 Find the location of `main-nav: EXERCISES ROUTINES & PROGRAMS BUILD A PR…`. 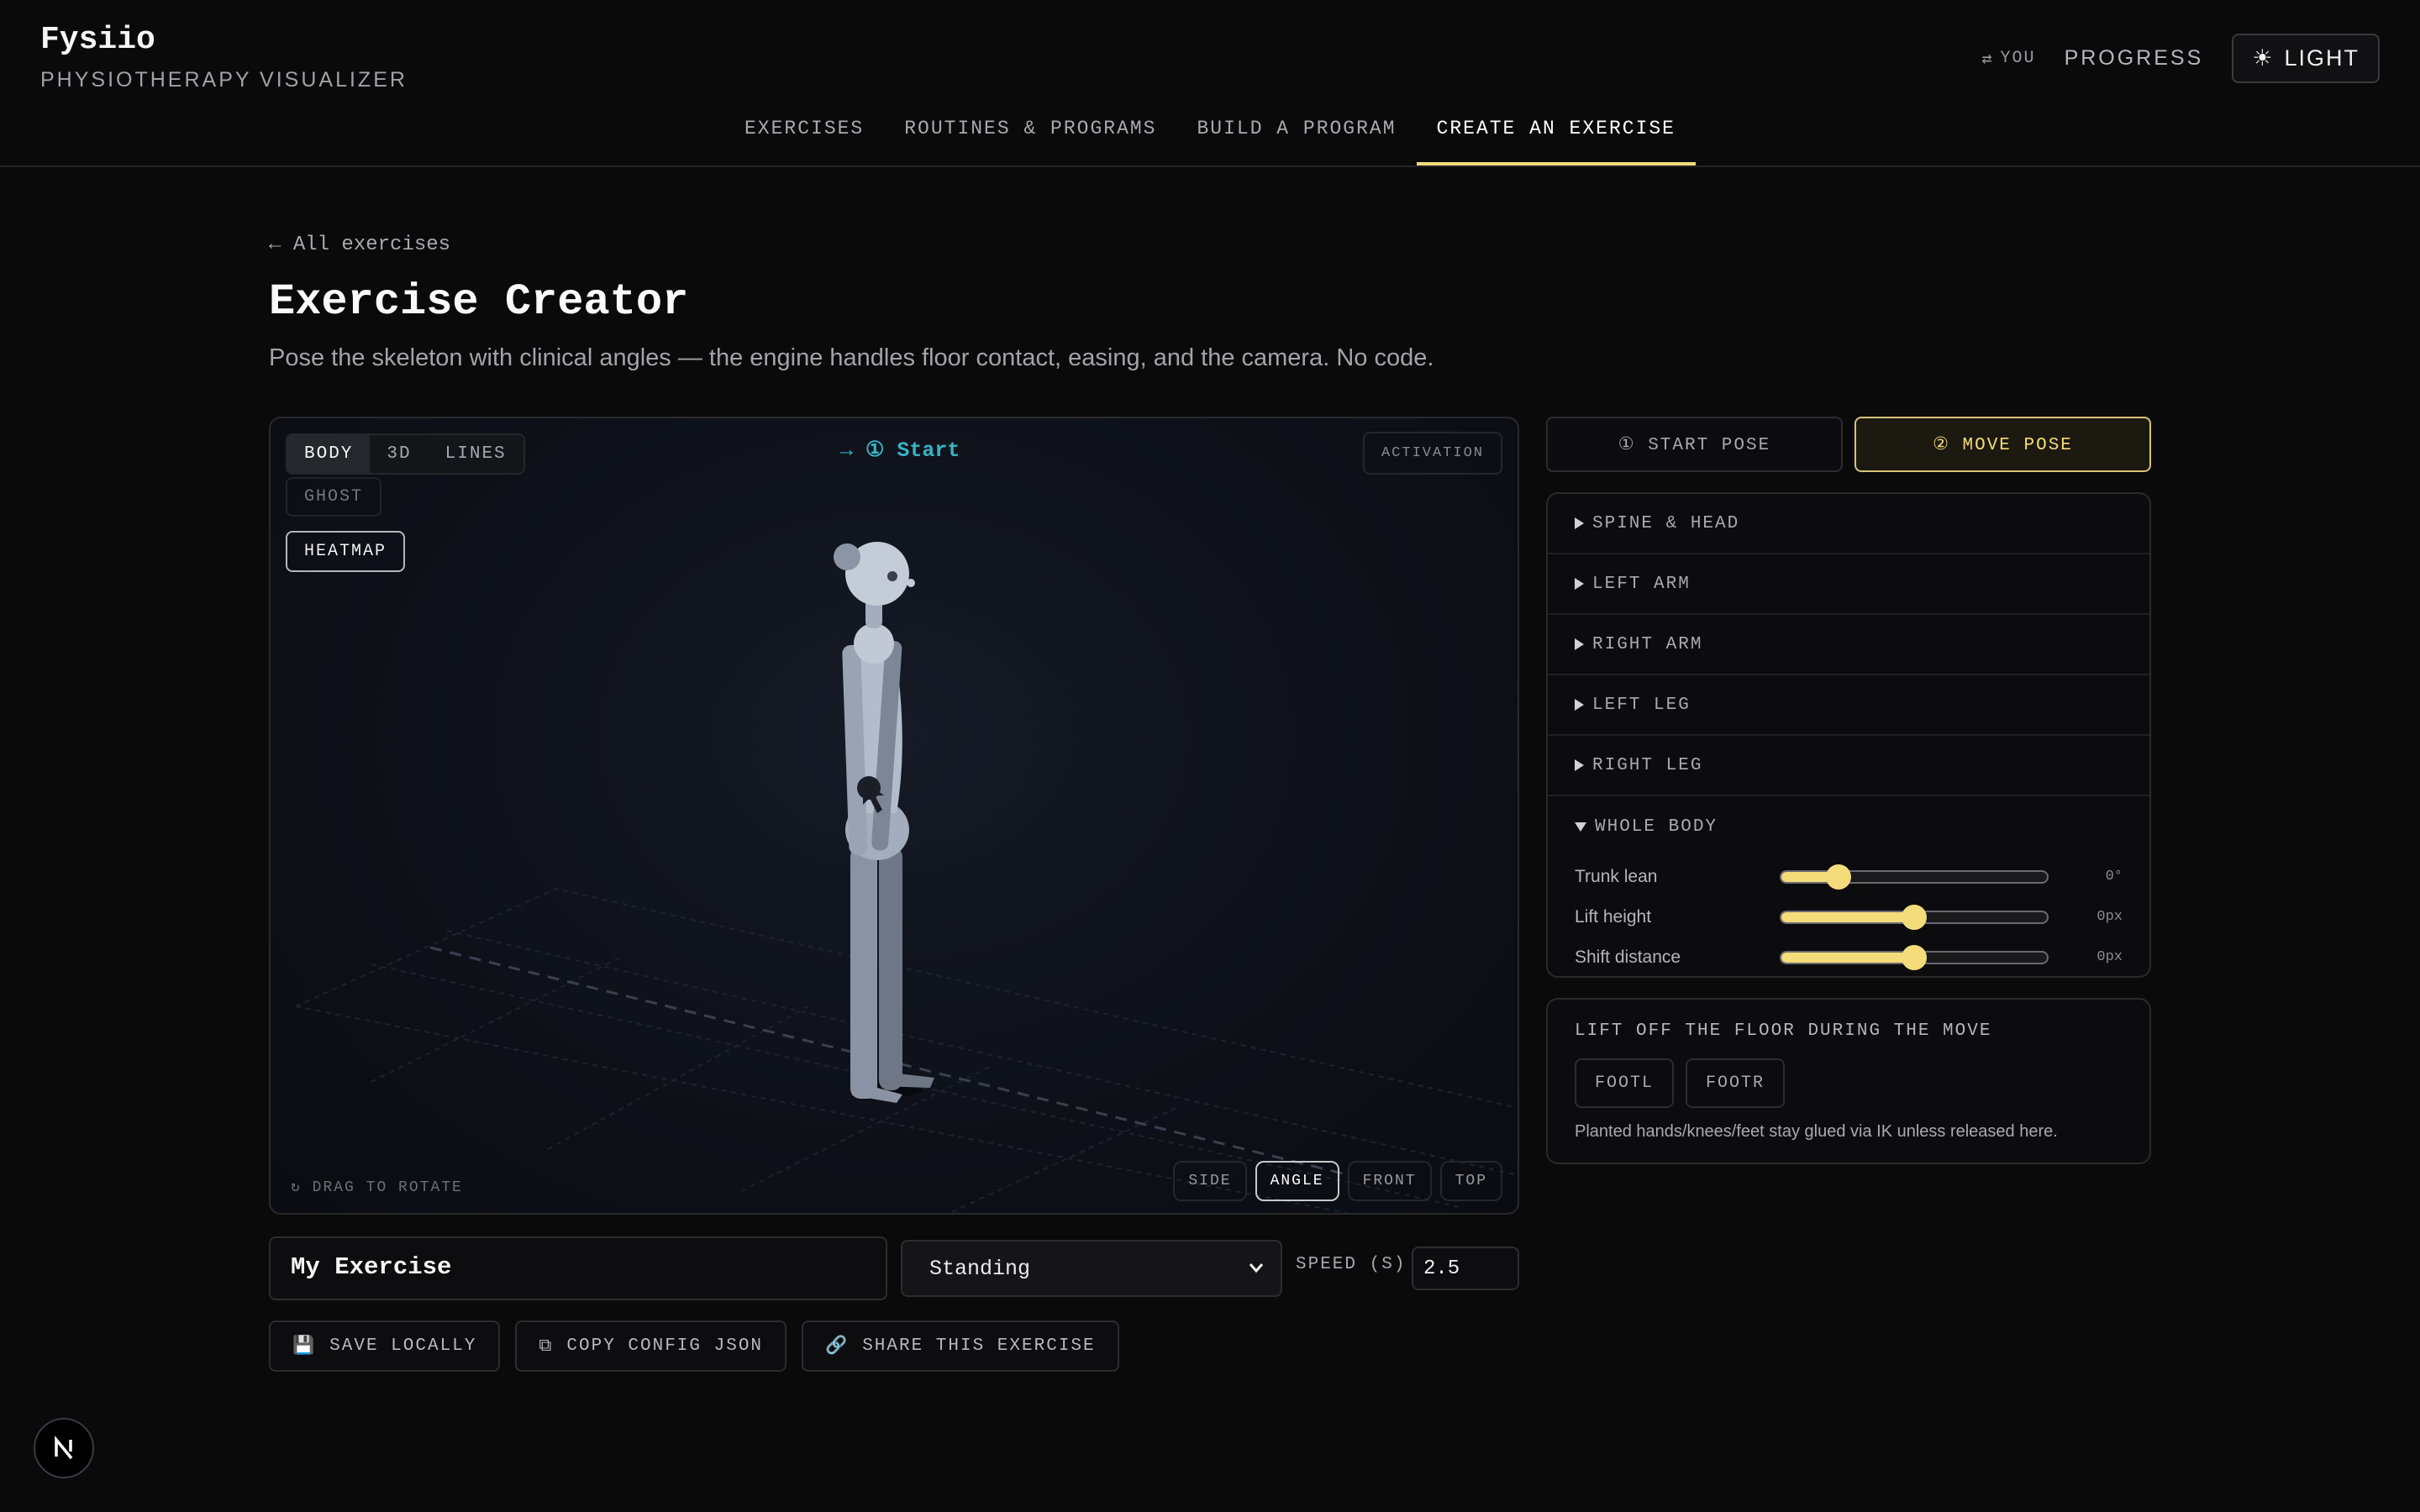

main-nav: EXERCISES ROUTINES & PROGRAMS BUILD A PR… is located at coordinates (1210, 137).